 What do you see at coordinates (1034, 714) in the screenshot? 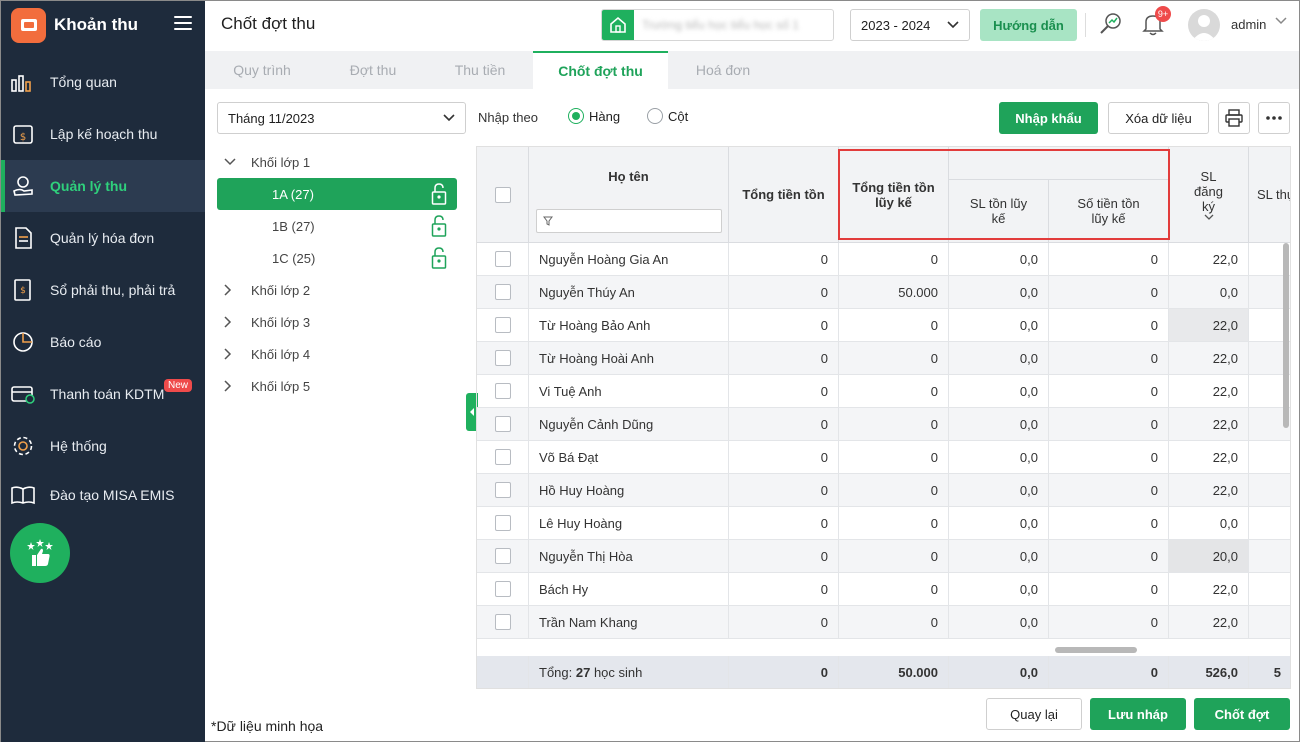
I see `back-button: Quay lại` at bounding box center [1034, 714].